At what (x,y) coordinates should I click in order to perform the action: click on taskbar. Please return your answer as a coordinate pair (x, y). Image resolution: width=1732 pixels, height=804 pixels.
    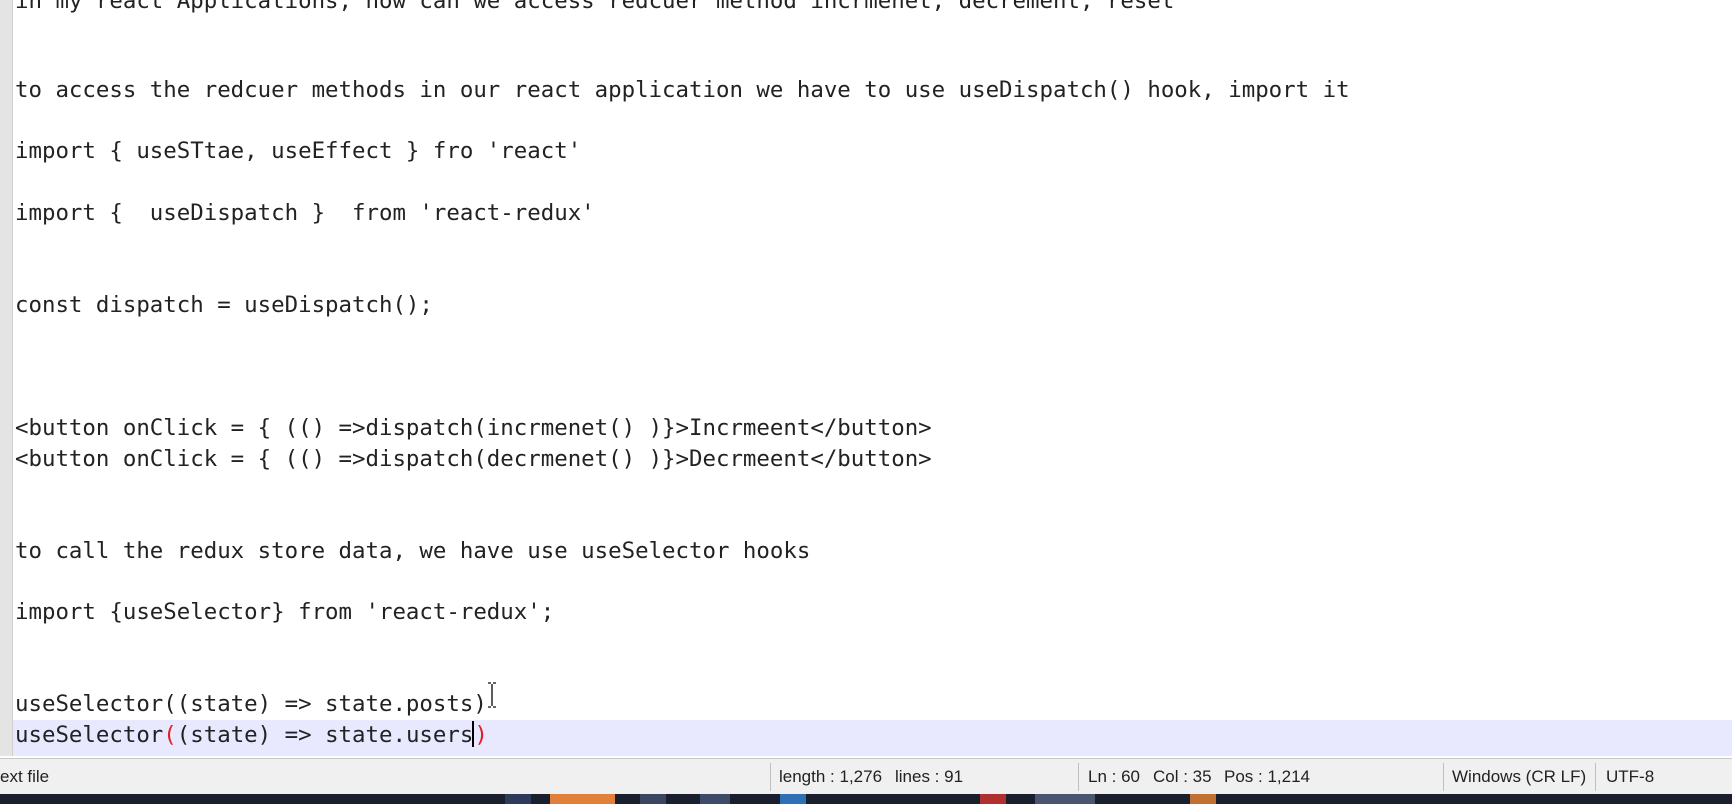
    Looking at the image, I should click on (866, 799).